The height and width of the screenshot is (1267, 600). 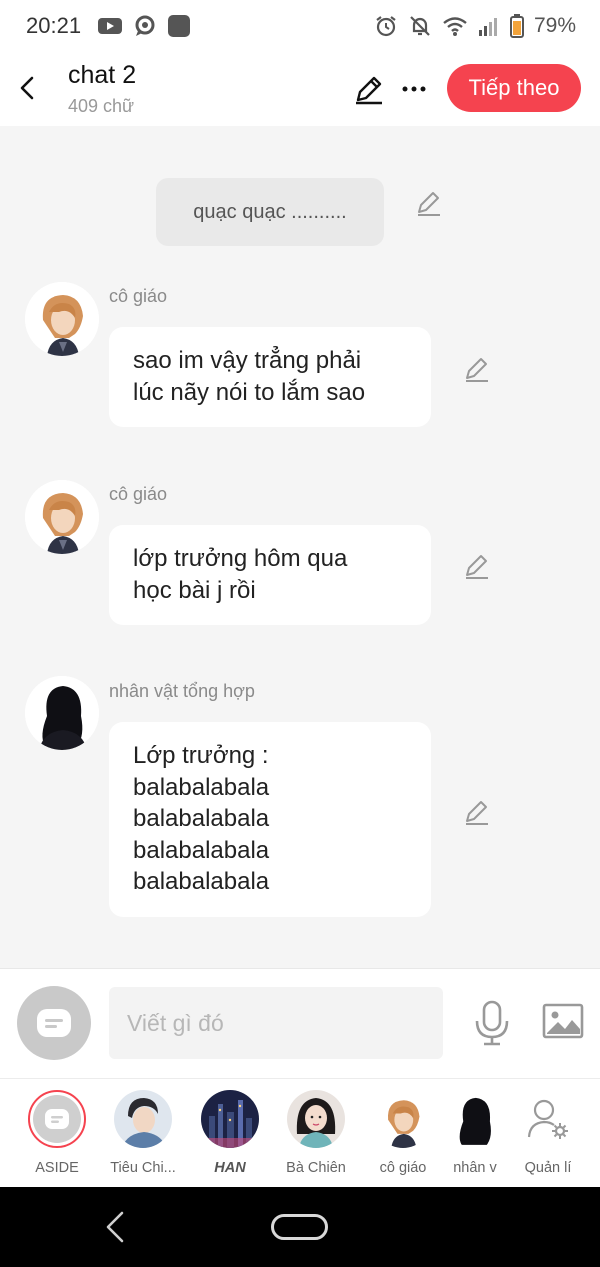 What do you see at coordinates (300, 89) in the screenshot?
I see `header: chat 2 409 chữ Tiếp theo` at bounding box center [300, 89].